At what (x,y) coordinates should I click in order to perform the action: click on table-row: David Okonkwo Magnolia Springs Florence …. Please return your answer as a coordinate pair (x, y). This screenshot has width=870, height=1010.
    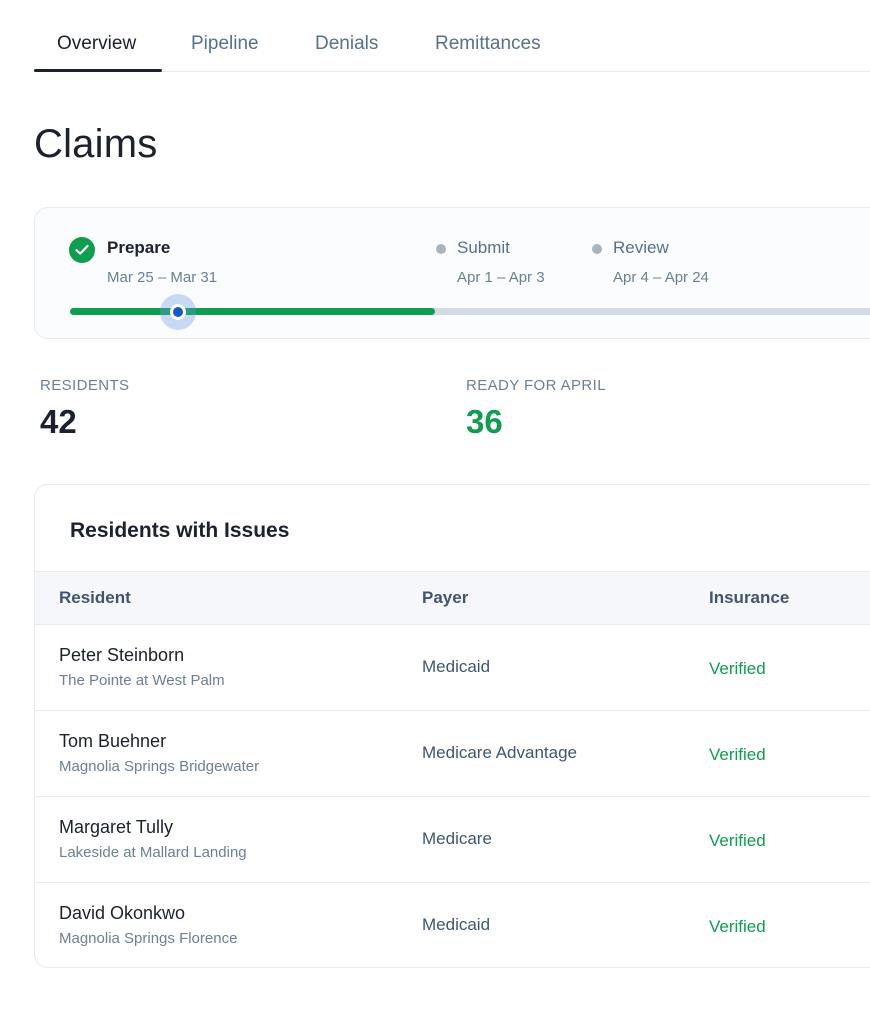
    Looking at the image, I should click on (452, 925).